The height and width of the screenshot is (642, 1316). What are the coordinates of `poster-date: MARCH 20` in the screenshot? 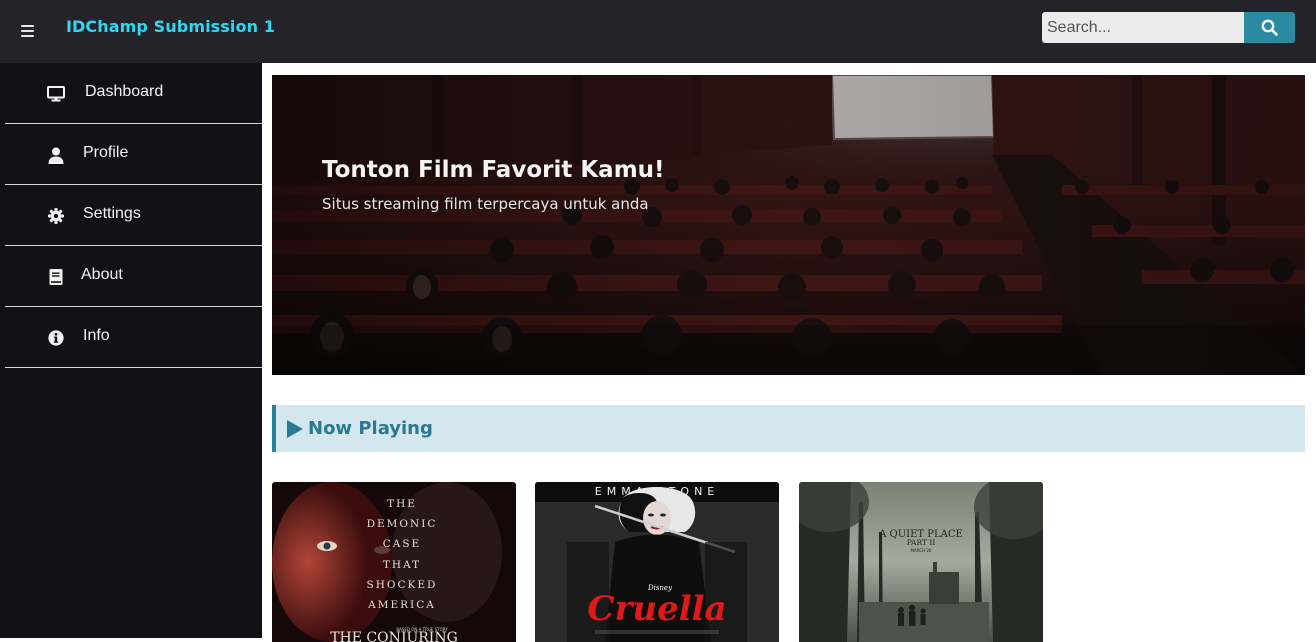 It's located at (921, 550).